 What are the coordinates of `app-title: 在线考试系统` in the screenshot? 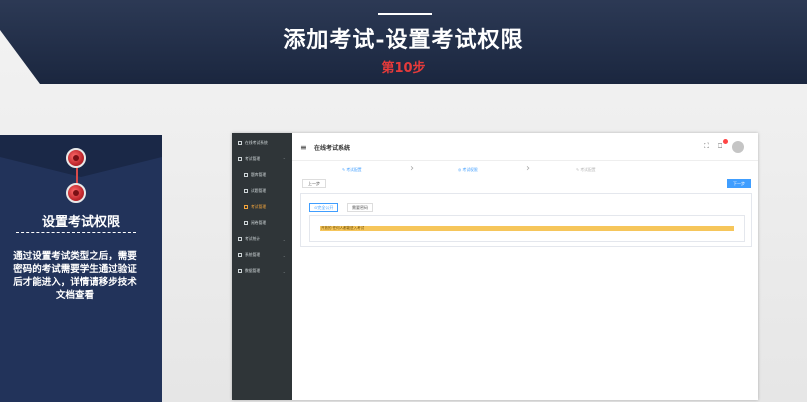 It's located at (332, 148).